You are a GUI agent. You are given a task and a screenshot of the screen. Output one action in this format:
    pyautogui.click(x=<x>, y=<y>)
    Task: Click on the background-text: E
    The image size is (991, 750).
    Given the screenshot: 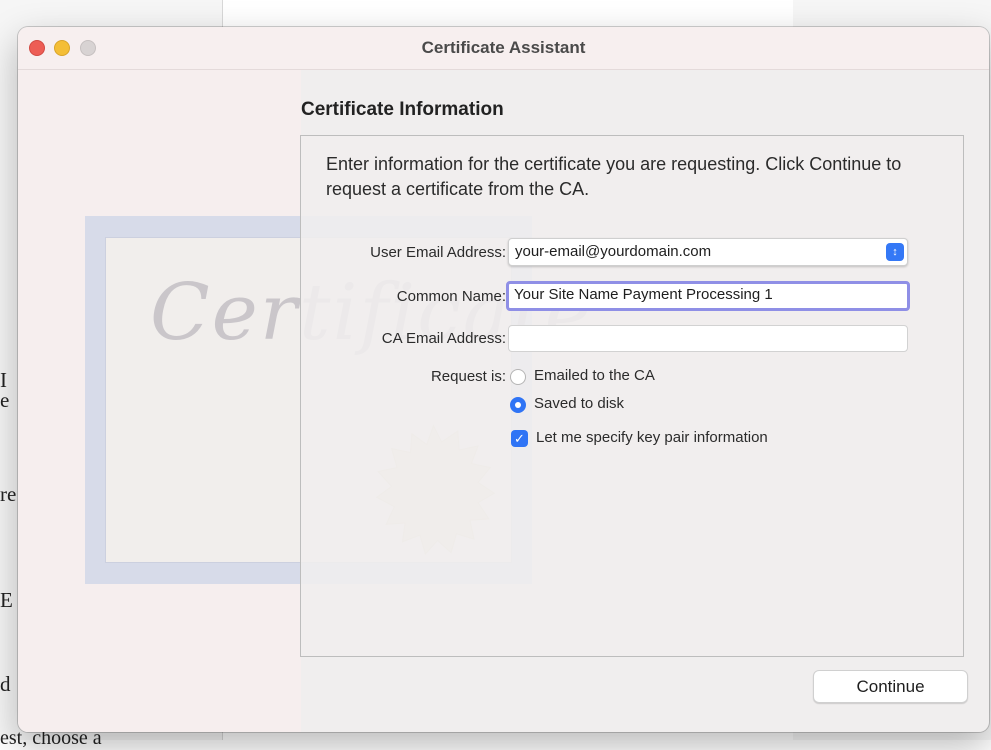 What is the action you would take?
    pyautogui.click(x=6, y=600)
    